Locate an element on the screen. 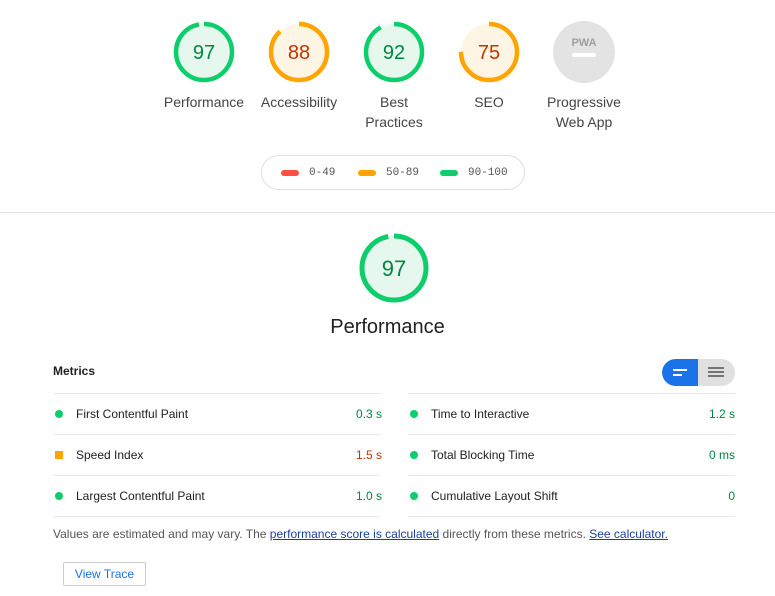 This screenshot has height=596, width=775. score-legend: 0-49 50-89 90-100 is located at coordinates (393, 172).